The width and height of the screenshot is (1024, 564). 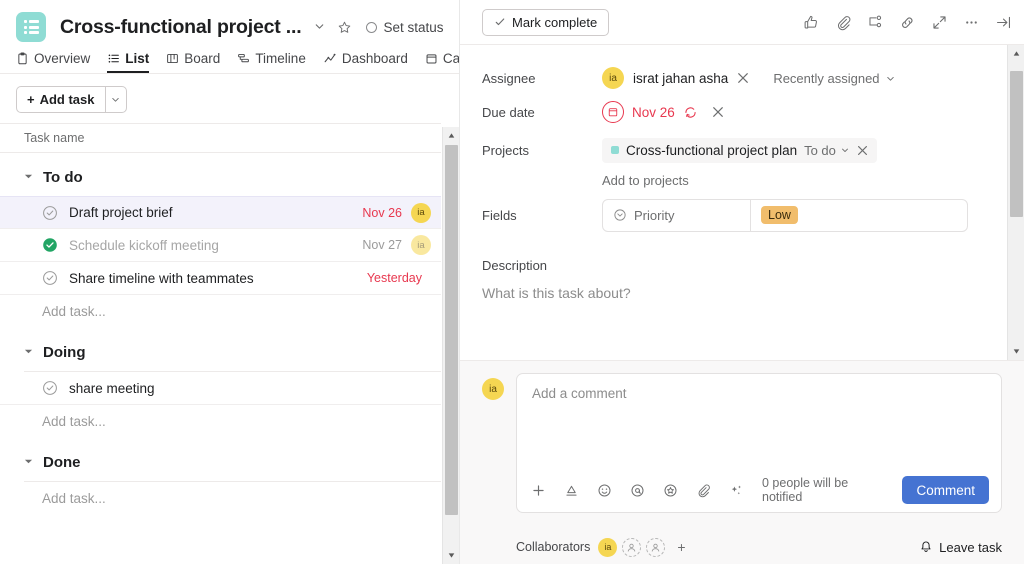 What do you see at coordinates (546, 22) in the screenshot?
I see `mark-complete-button: Mark complete` at bounding box center [546, 22].